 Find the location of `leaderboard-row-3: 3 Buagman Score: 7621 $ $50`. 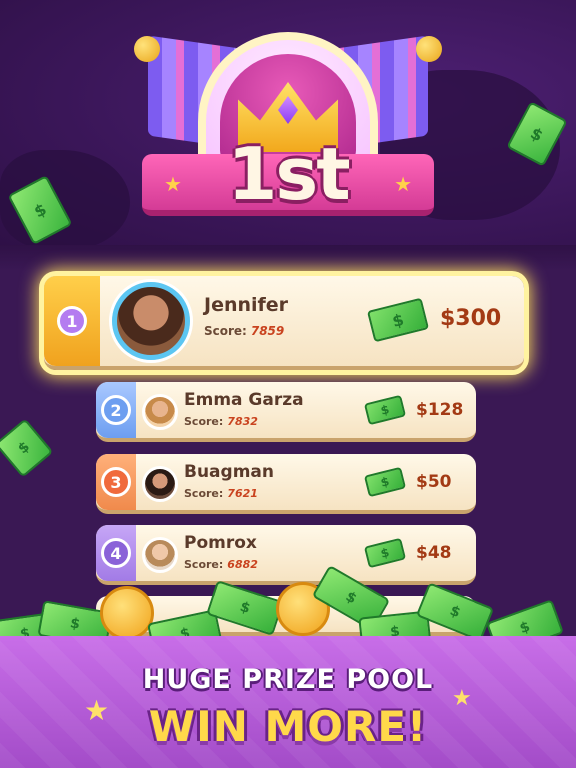

leaderboard-row-3: 3 Buagman Score: 7621 $ $50 is located at coordinates (286, 484).